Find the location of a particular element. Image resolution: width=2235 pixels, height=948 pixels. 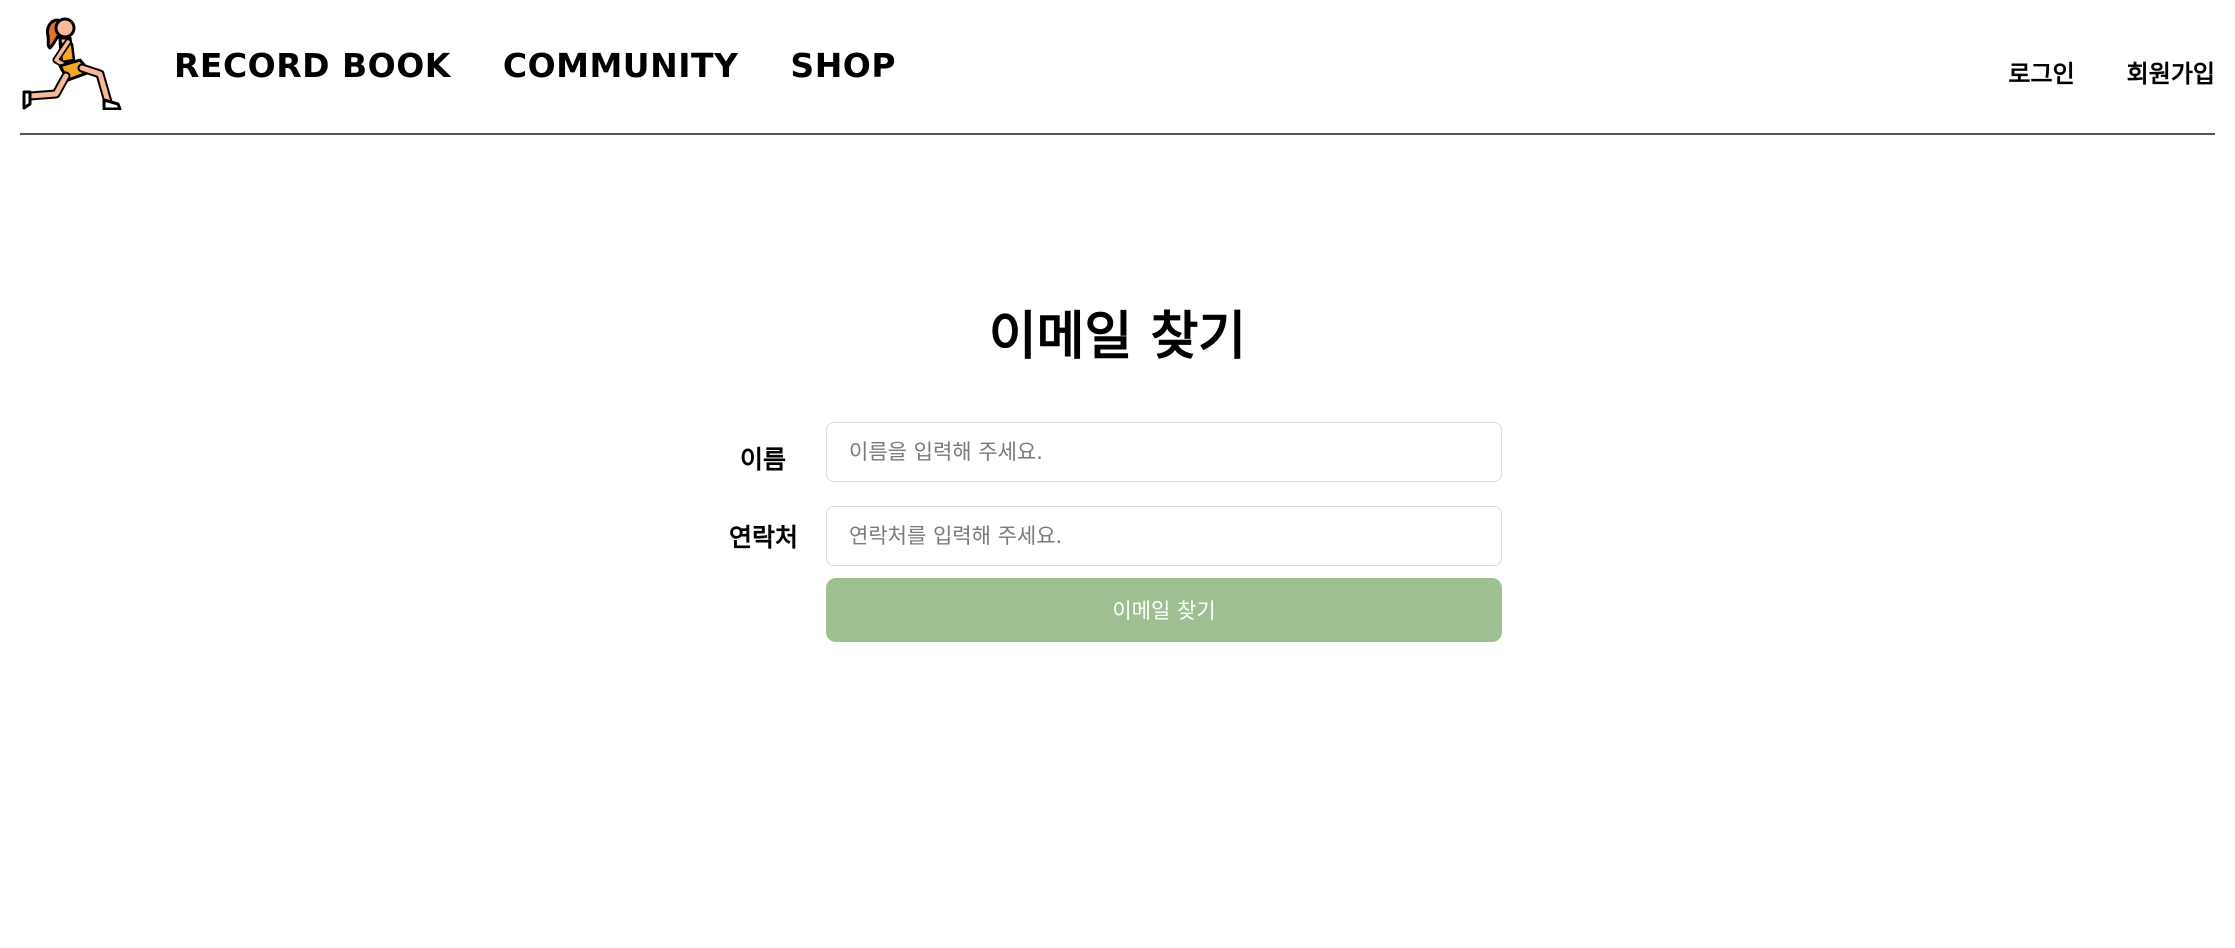

phone-input is located at coordinates (1164, 536).